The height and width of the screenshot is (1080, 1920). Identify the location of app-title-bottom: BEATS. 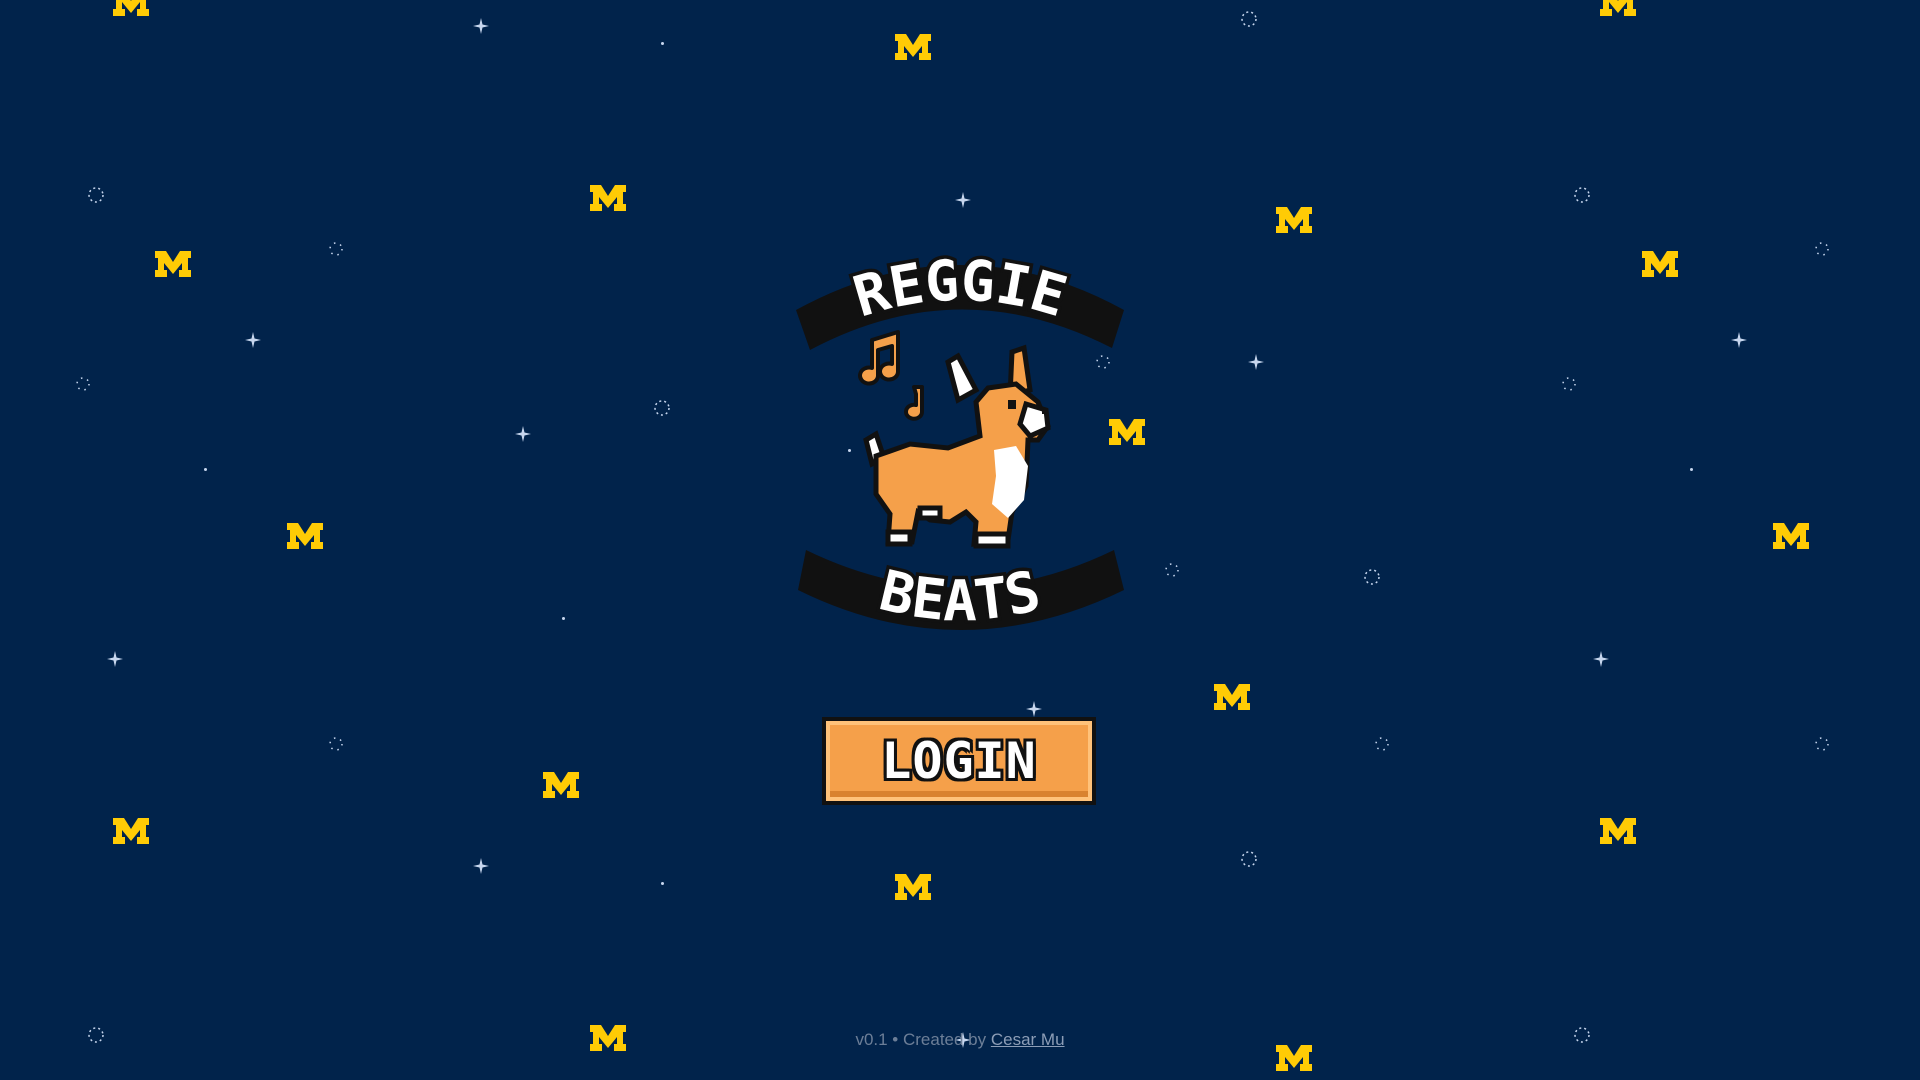
(960, 596).